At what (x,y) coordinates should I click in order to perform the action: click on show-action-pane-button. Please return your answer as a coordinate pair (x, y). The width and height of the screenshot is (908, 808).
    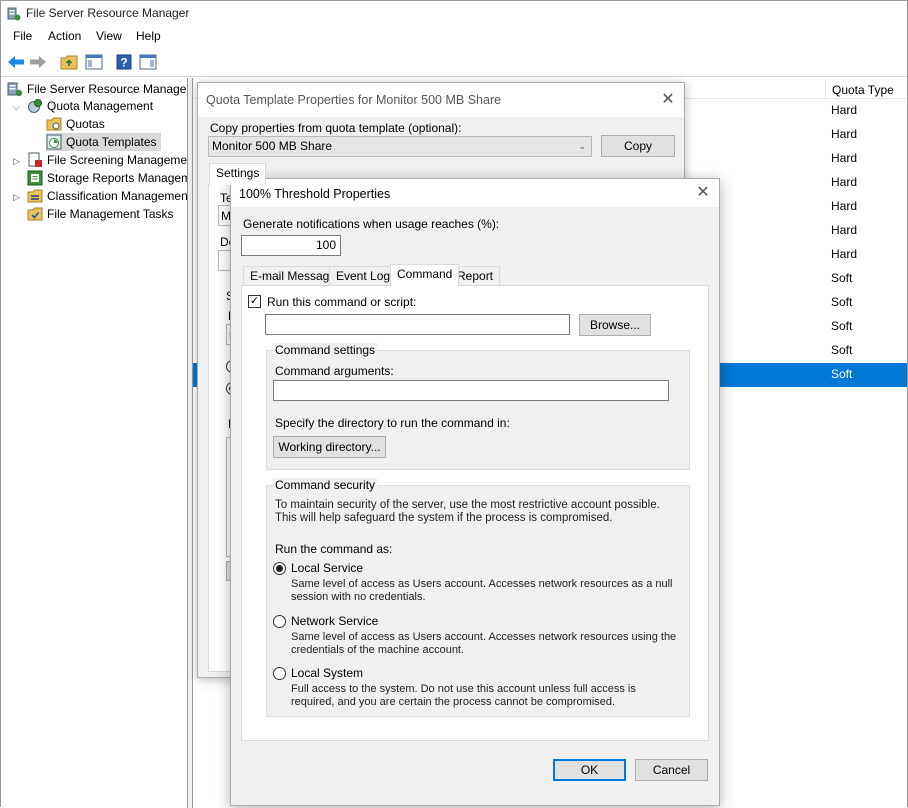
    Looking at the image, I should click on (148, 62).